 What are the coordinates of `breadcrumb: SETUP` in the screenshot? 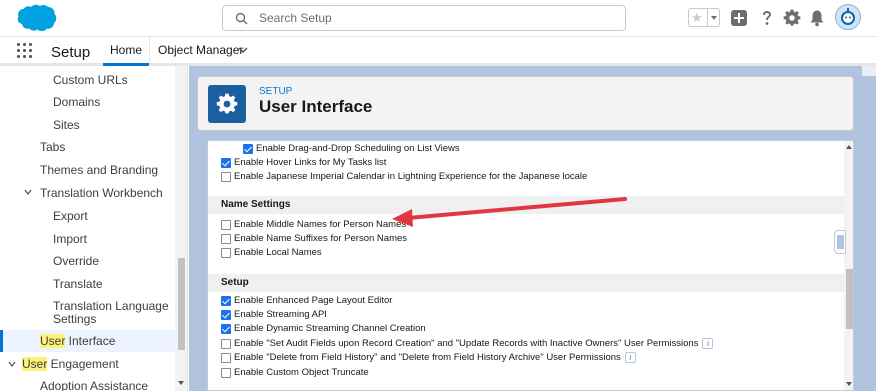 It's located at (275, 91).